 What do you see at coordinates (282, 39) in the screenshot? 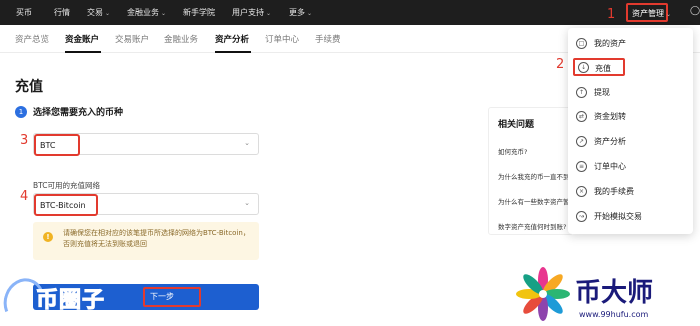
I see `tab-order-center: 订单中心` at bounding box center [282, 39].